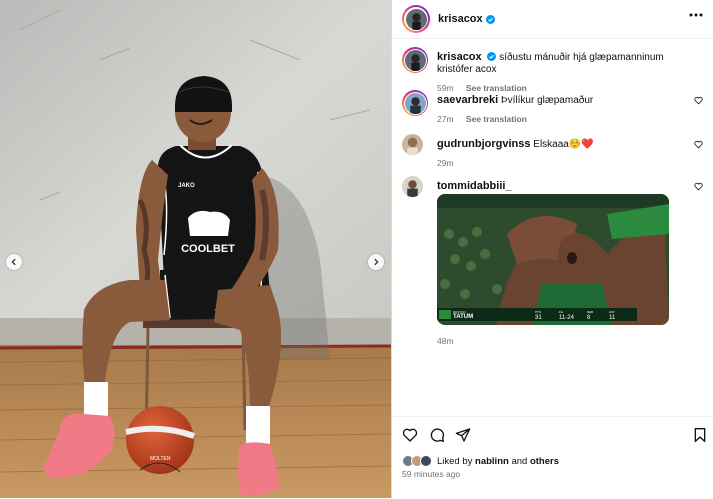  I want to click on previous-photo-button, so click(14, 262).